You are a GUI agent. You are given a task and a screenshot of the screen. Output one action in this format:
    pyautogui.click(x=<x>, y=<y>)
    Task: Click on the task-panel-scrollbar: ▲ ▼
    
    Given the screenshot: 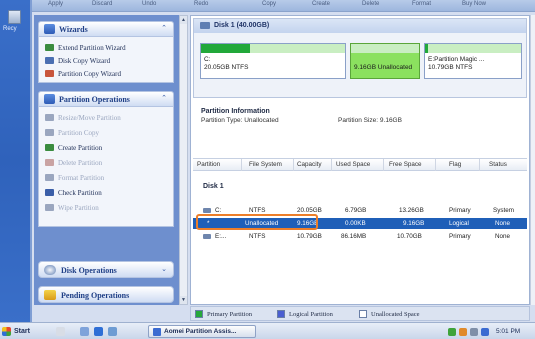 What is the action you would take?
    pyautogui.click(x=183, y=160)
    